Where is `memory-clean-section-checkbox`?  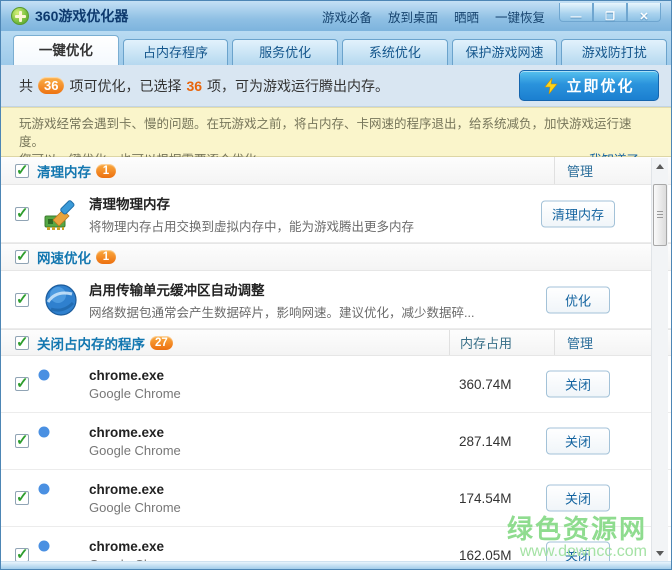
memory-clean-section-checkbox is located at coordinates (22, 170).